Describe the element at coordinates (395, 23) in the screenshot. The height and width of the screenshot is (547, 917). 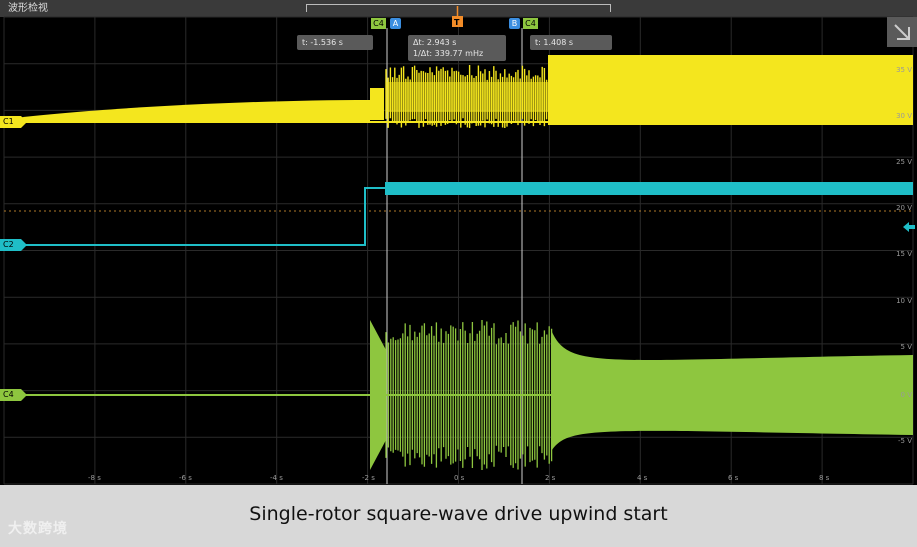
I see `cursor-a-tag: A` at that location.